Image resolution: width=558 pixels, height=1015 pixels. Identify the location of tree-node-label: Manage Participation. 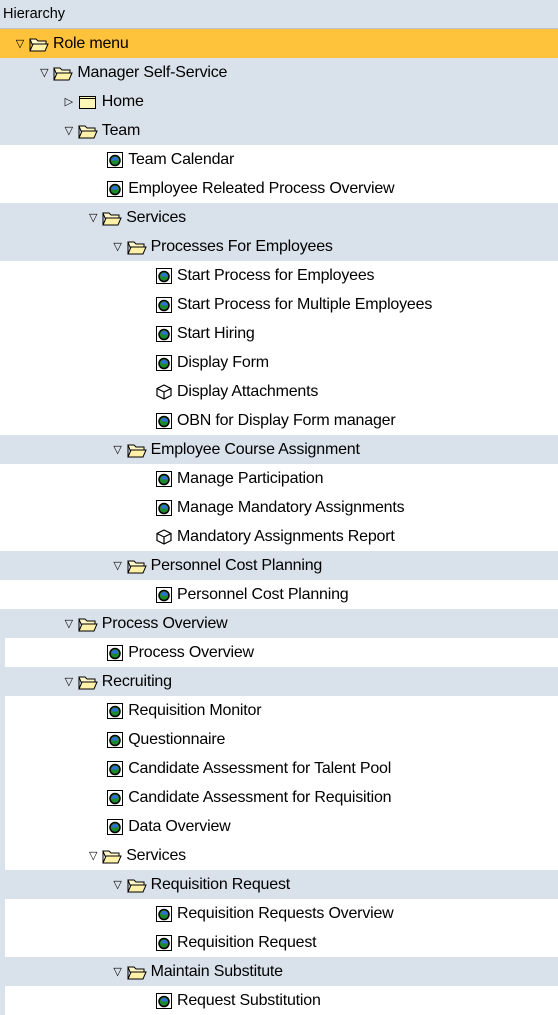
(250, 479).